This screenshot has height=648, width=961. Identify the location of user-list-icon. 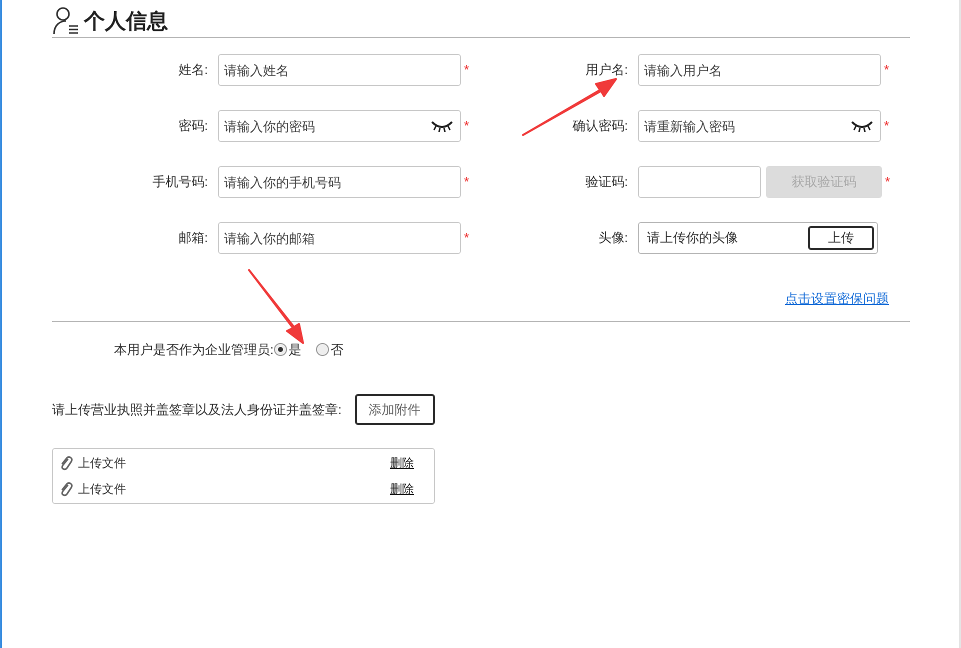
(66, 19).